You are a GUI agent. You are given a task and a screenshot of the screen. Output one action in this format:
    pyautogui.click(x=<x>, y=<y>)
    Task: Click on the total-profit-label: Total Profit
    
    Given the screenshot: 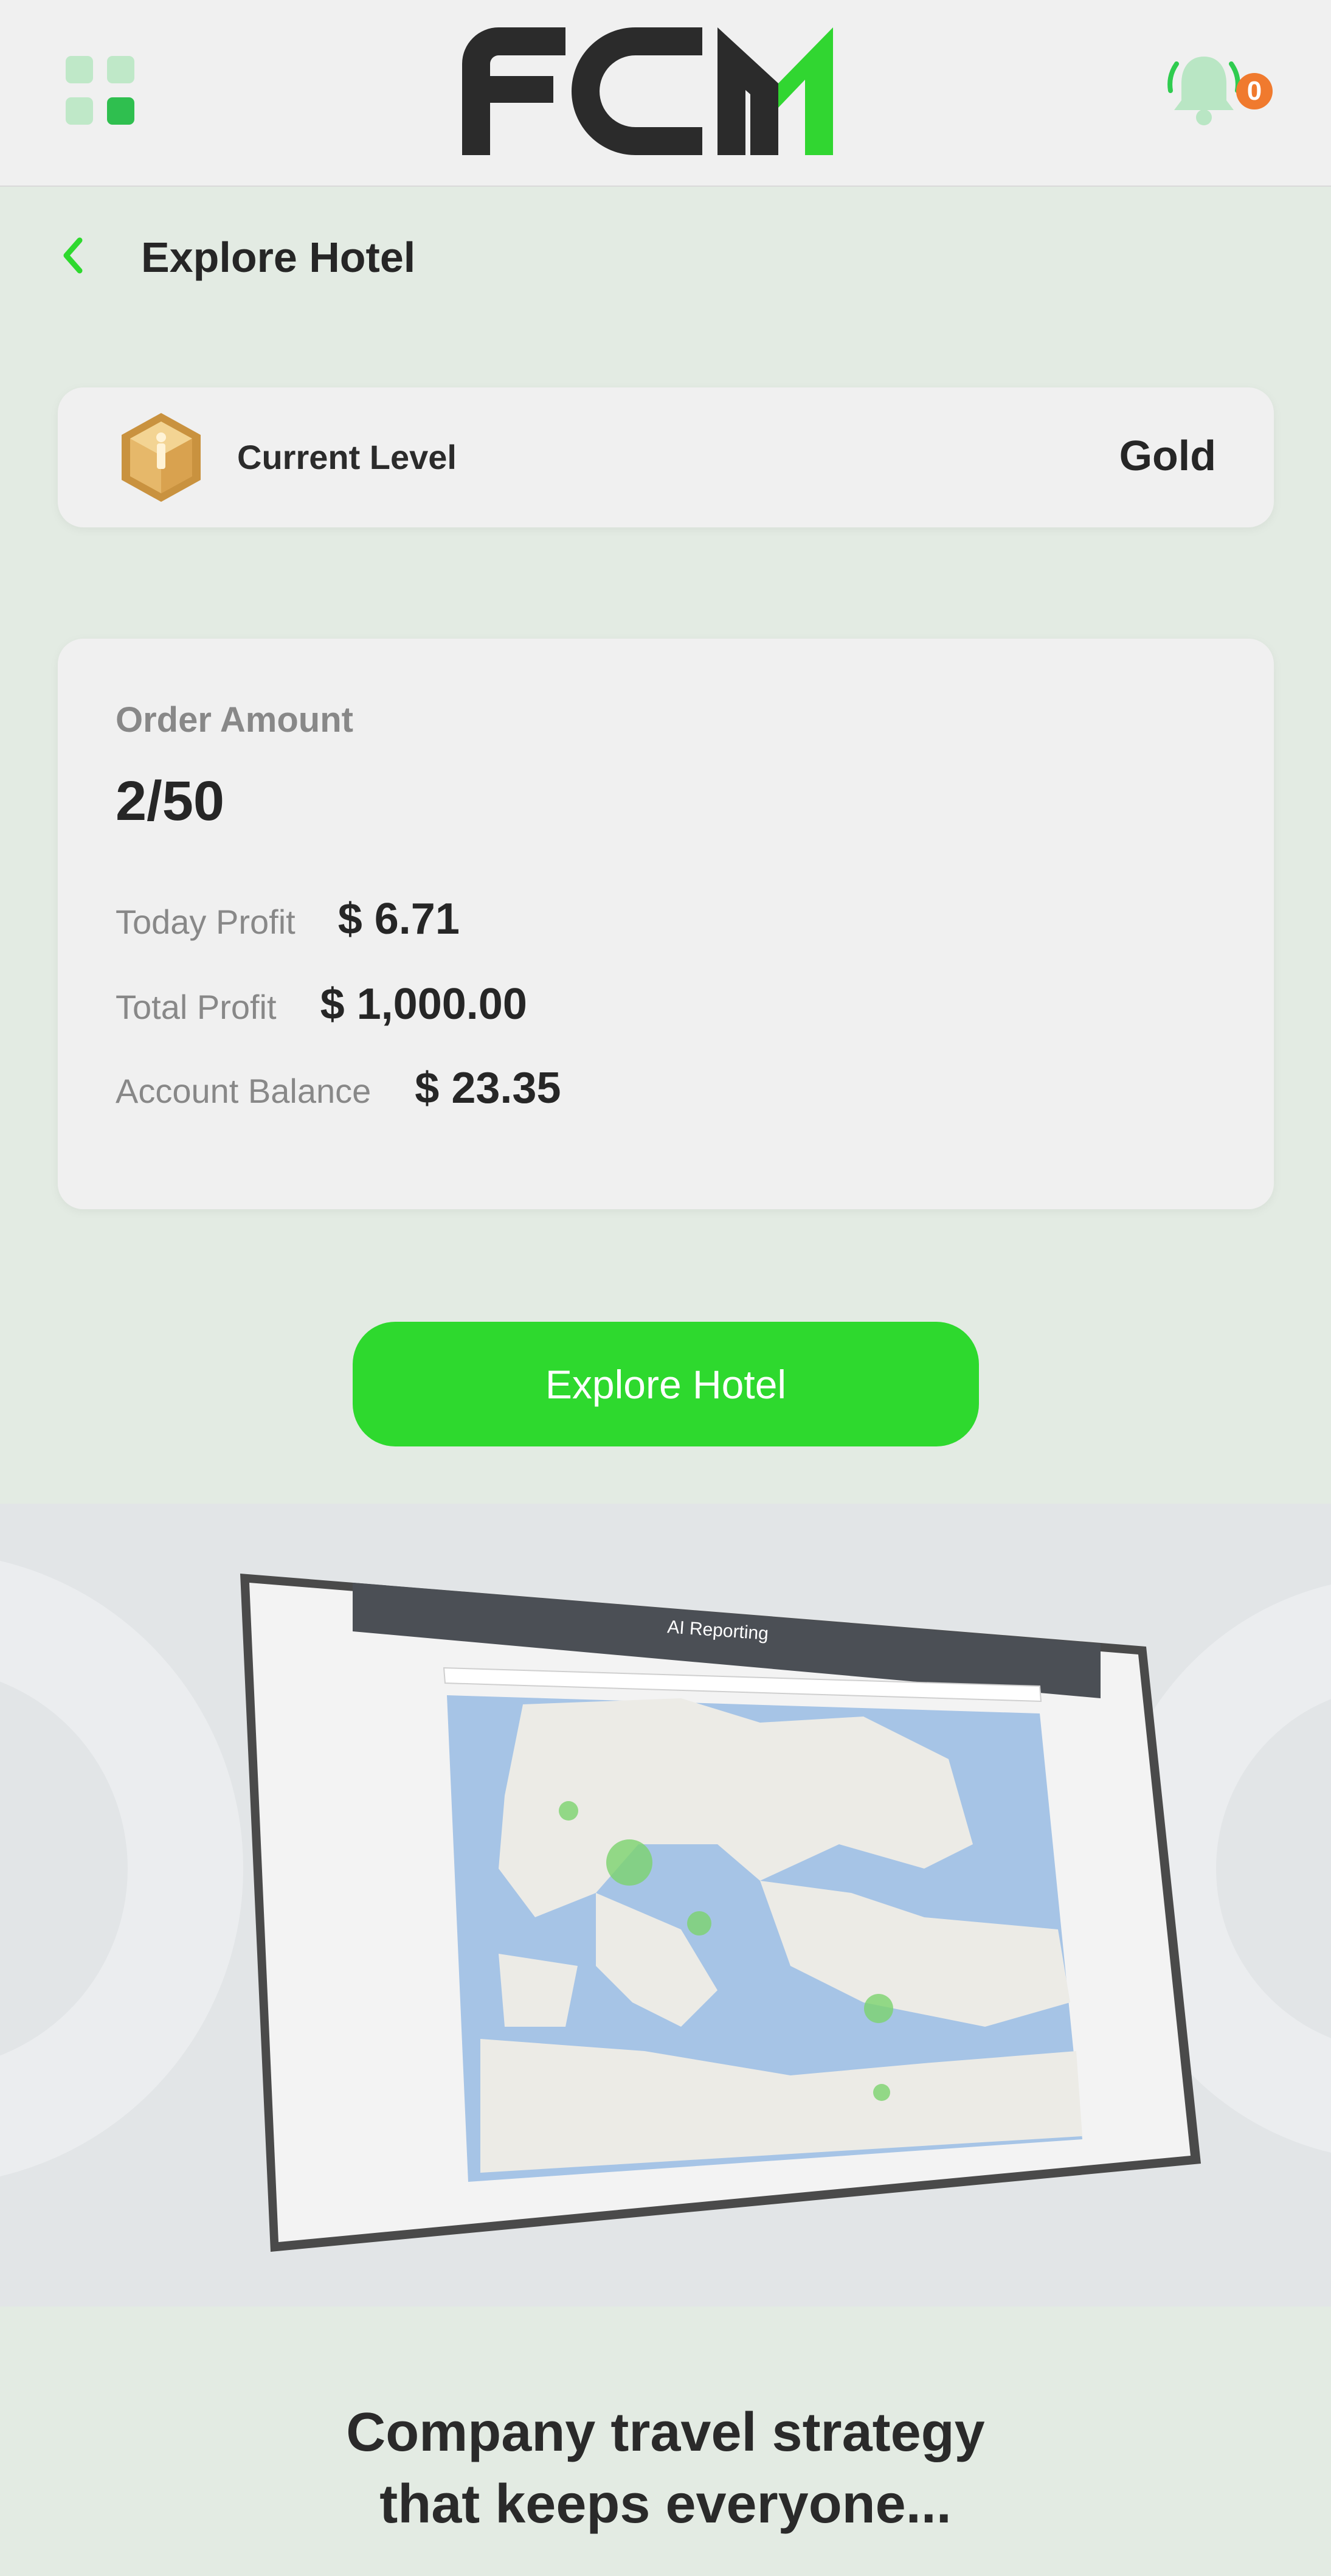 What is the action you would take?
    pyautogui.click(x=196, y=1007)
    